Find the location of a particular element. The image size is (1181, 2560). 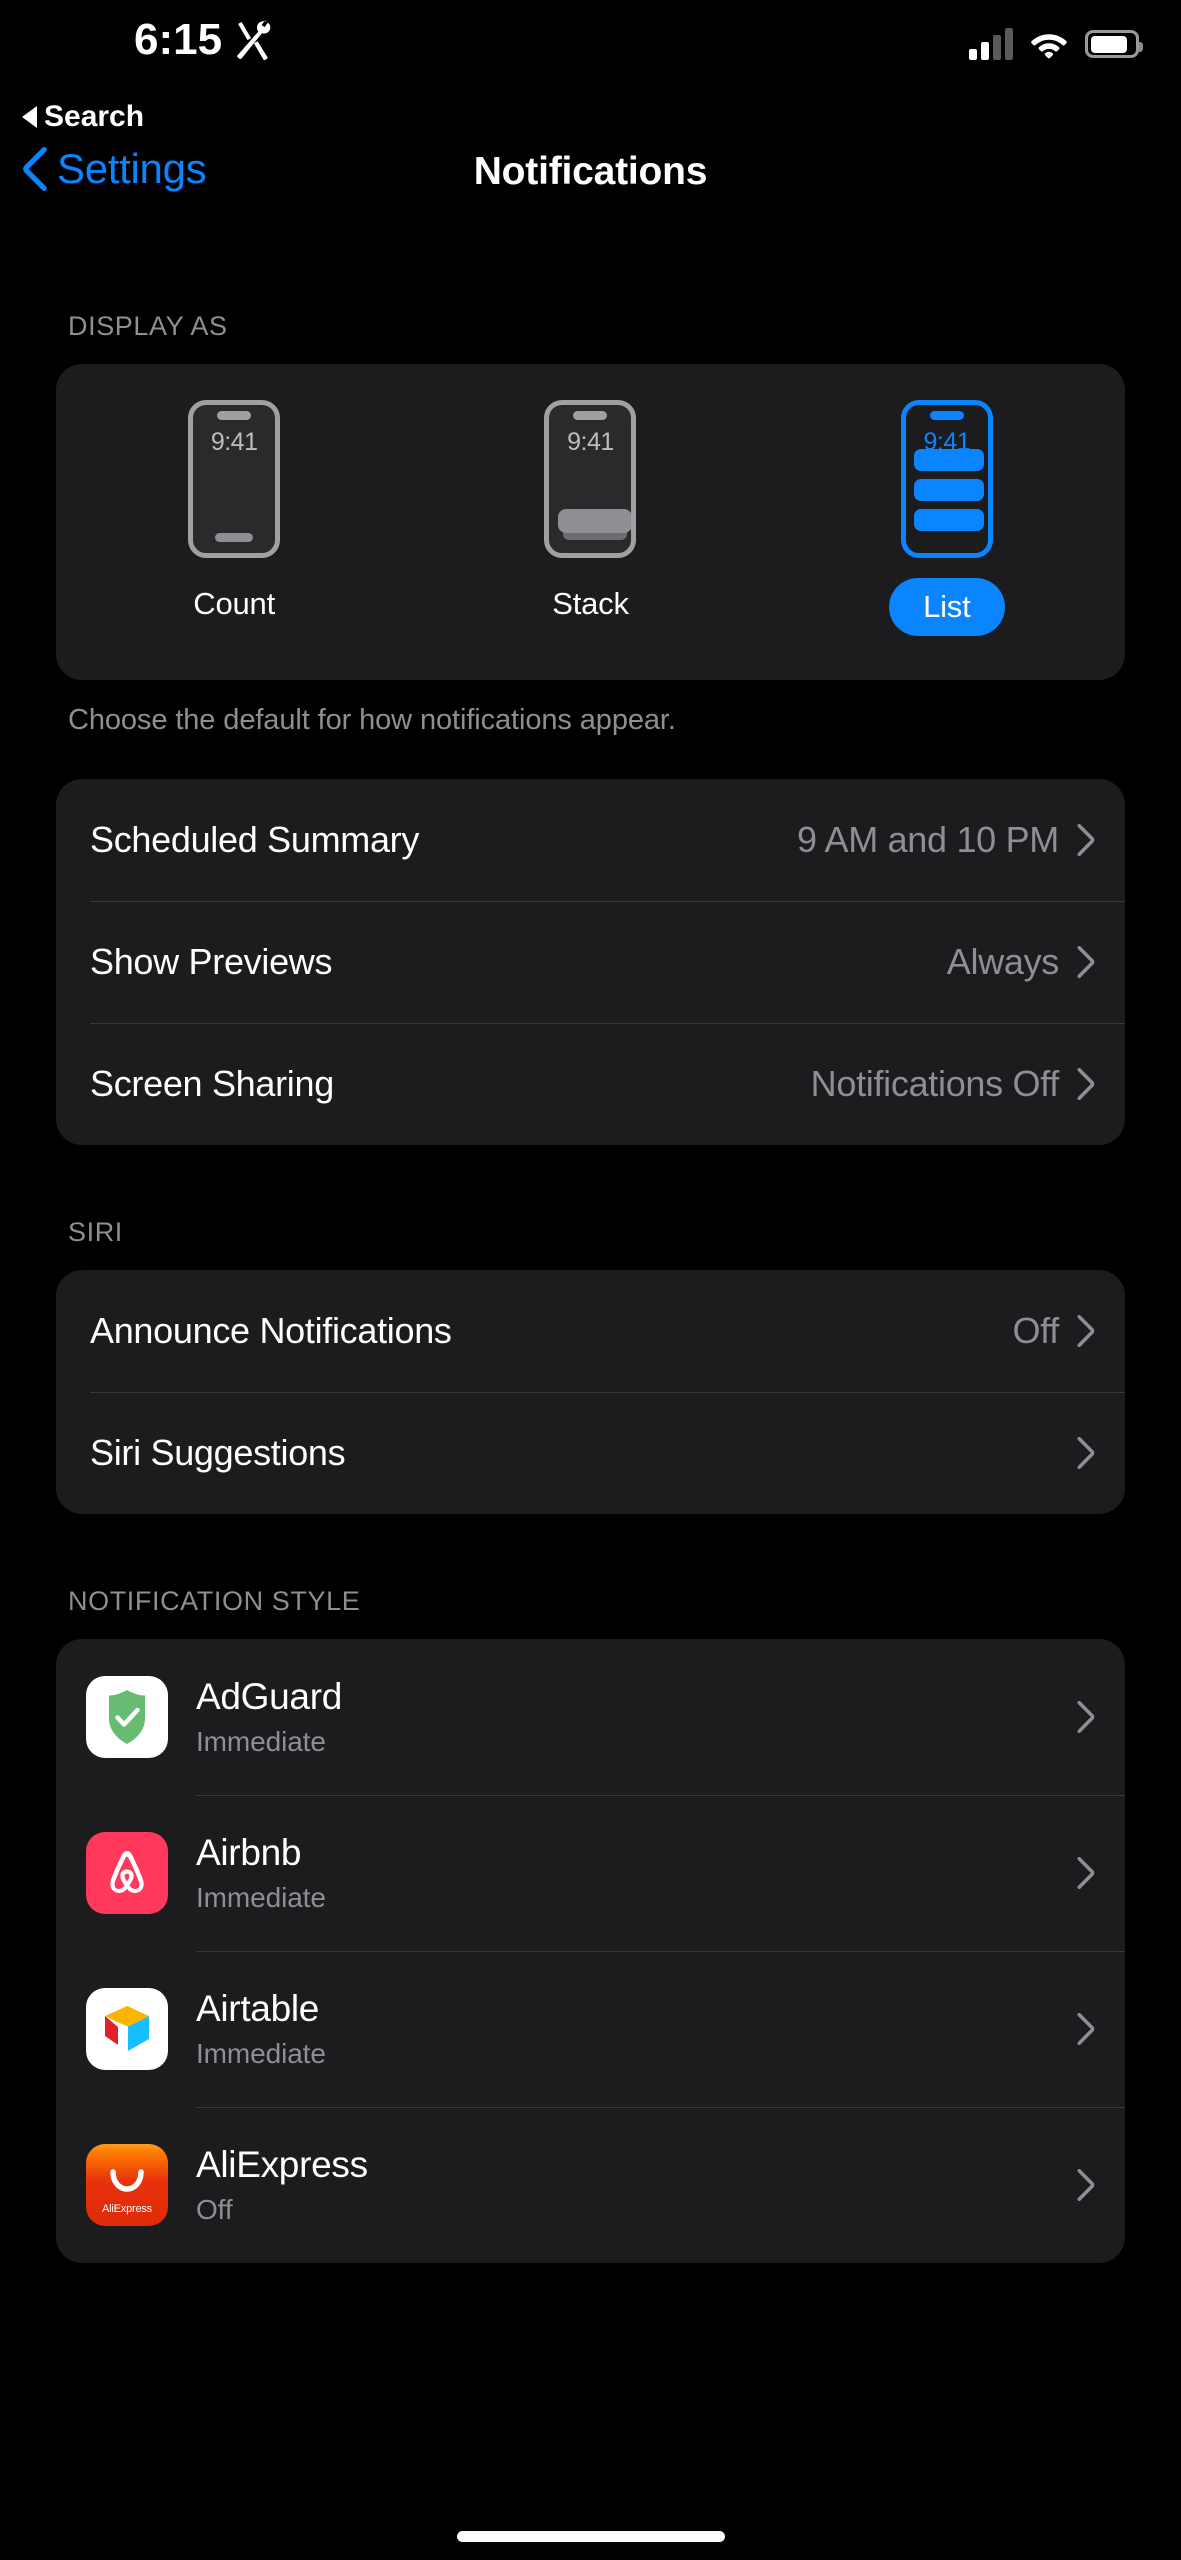

app-row-airbnb: Airbnb Immediate is located at coordinates (590, 1873).